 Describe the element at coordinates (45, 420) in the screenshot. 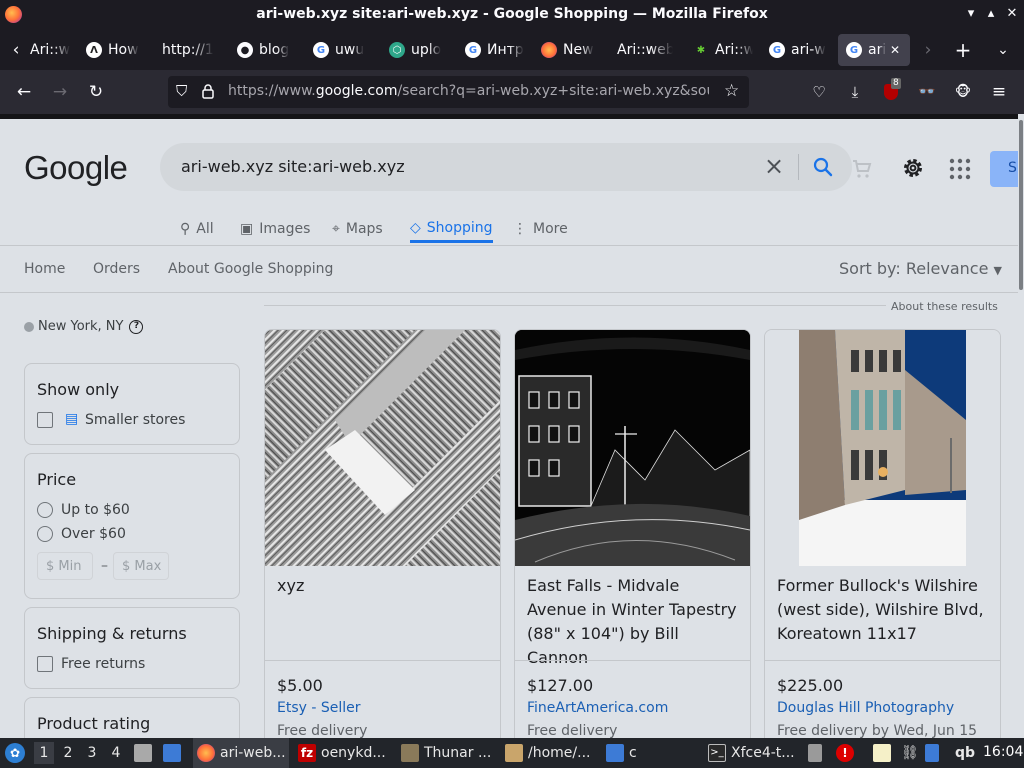

I see `smaller-stores-checkbox` at that location.